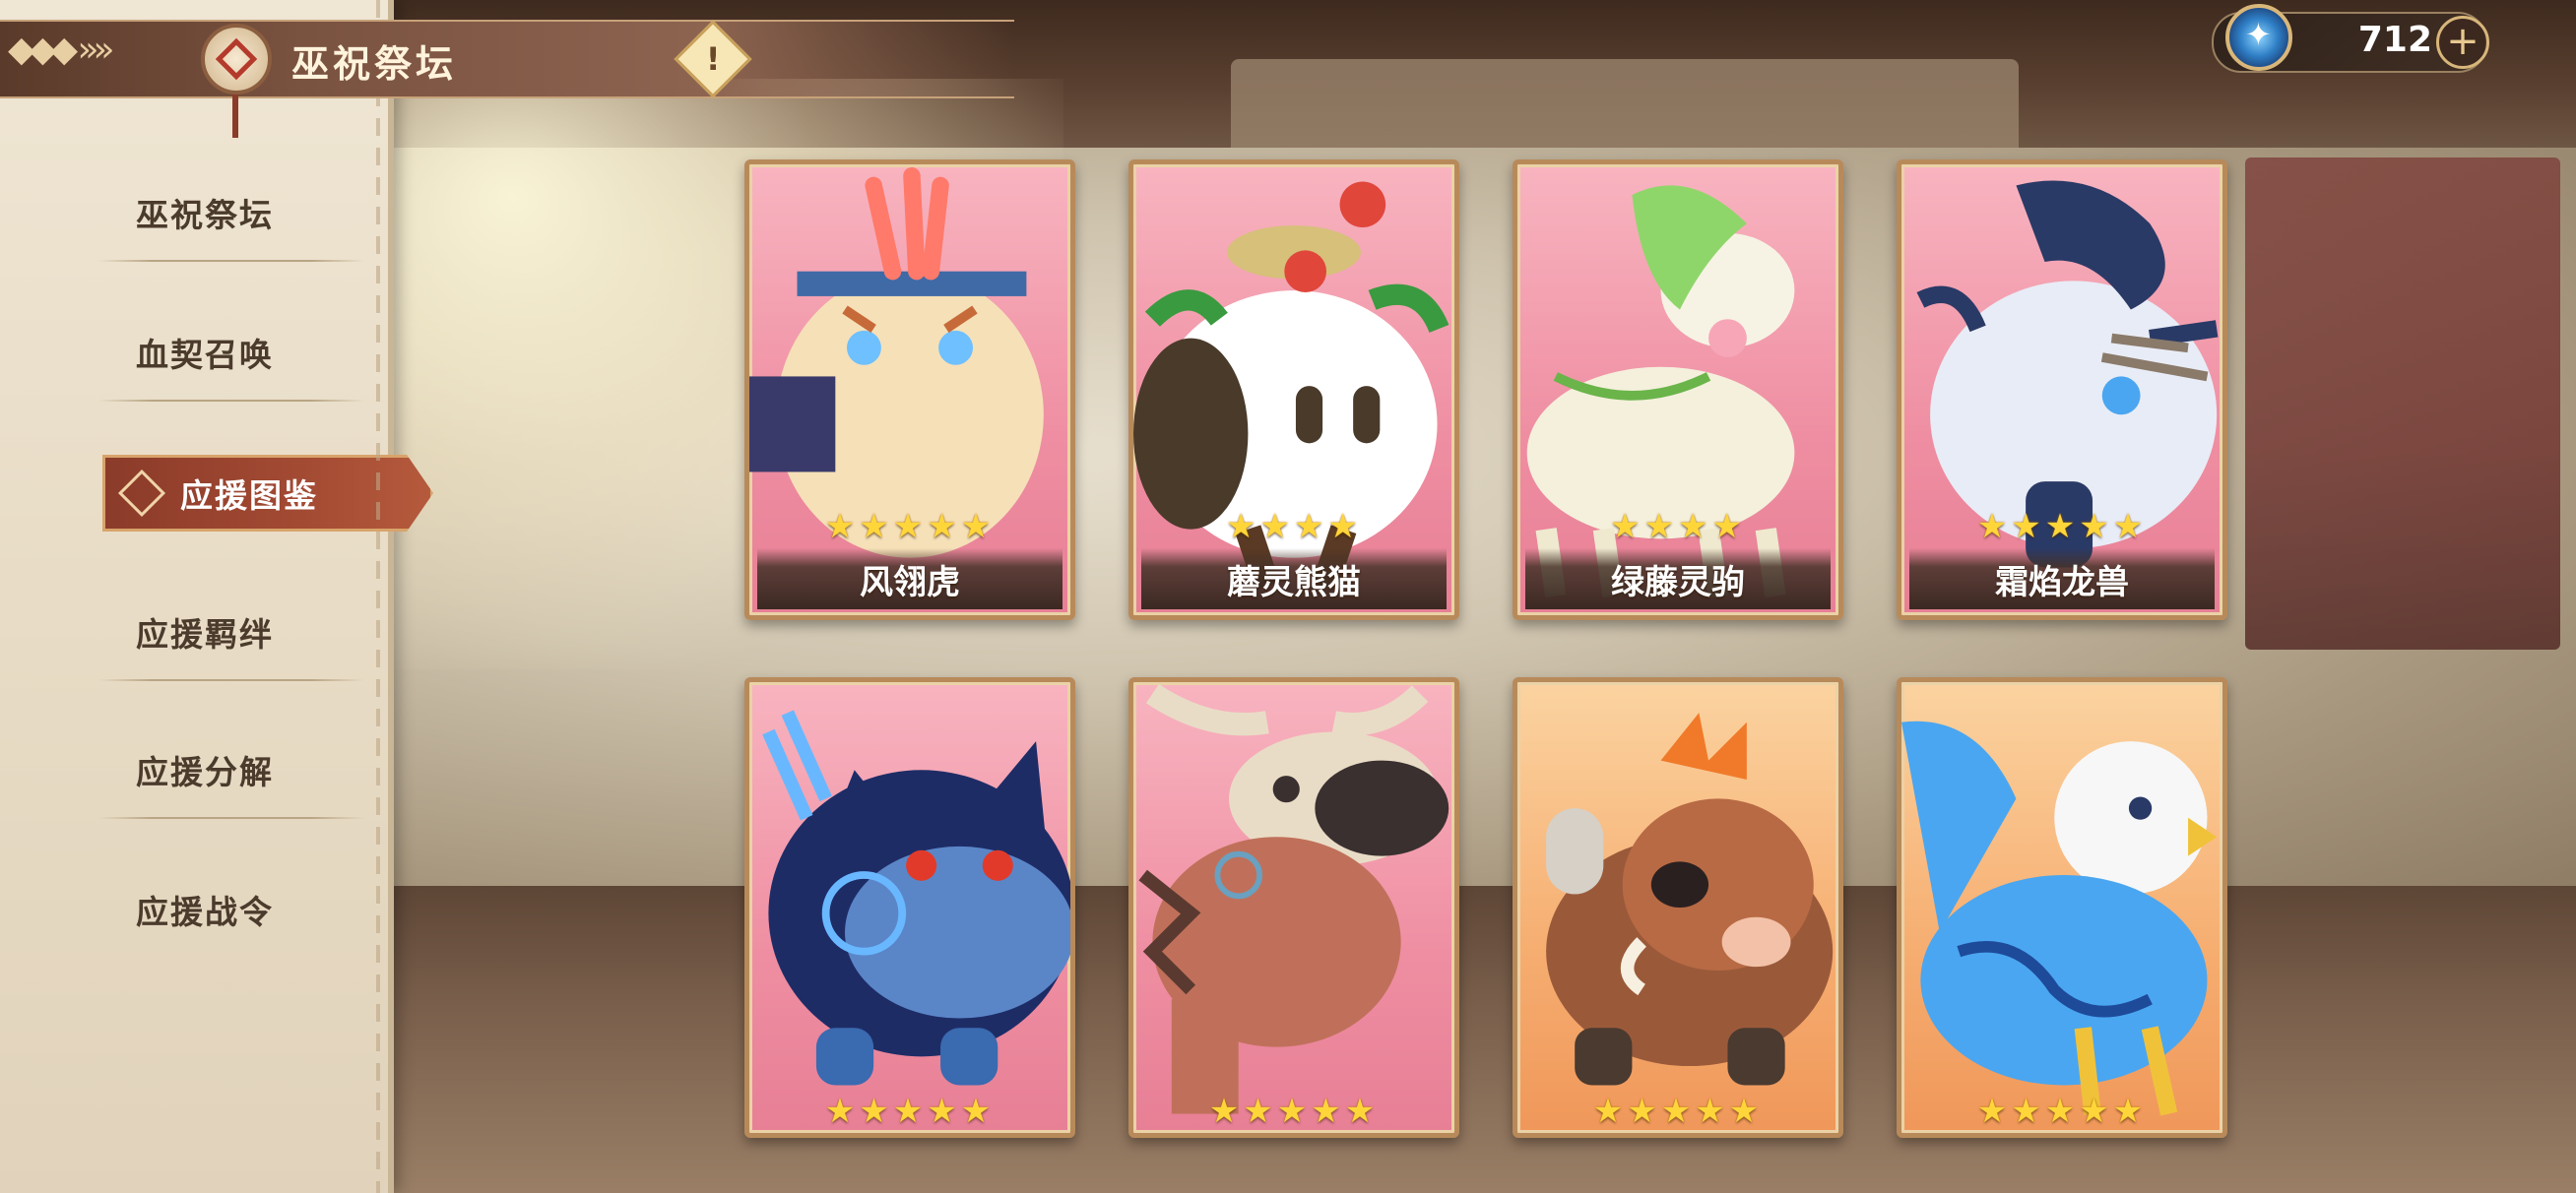 Image resolution: width=2576 pixels, height=1193 pixels. I want to click on cat-art, so click(916, 898).